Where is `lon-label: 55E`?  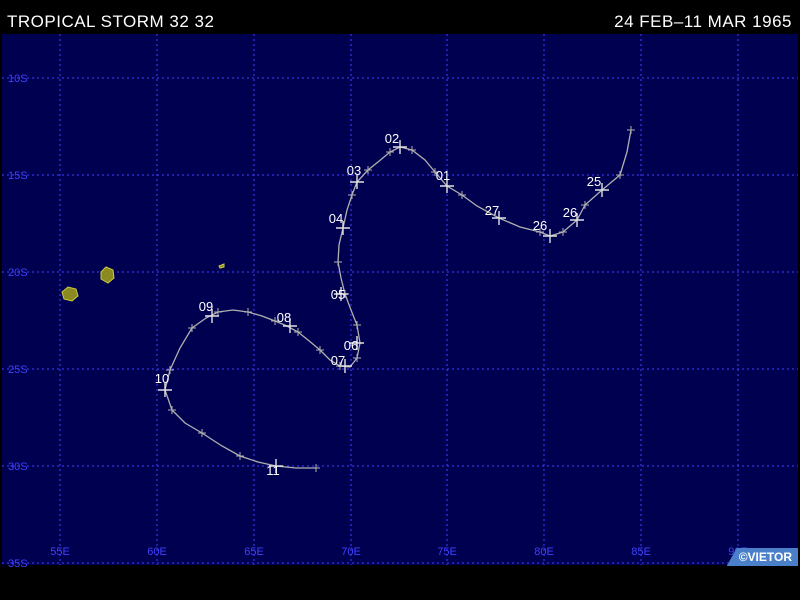
lon-label: 55E is located at coordinates (60, 552).